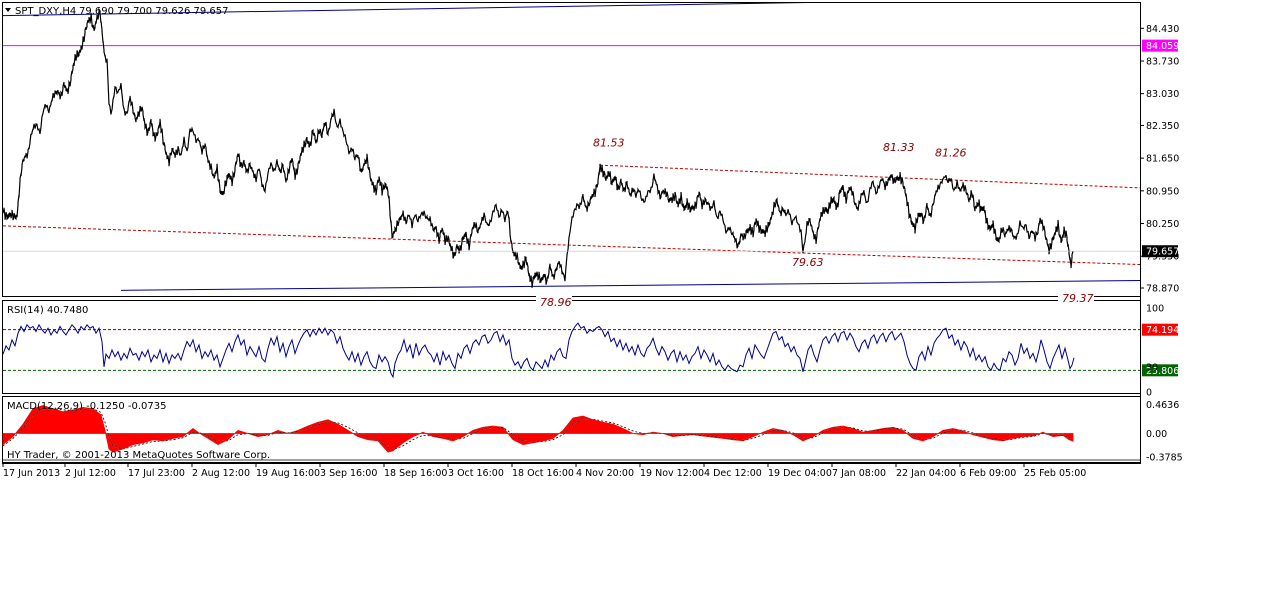 The width and height of the screenshot is (1271, 605). I want to click on x-tick-label-15: 6 Feb 09:00, so click(988, 473).